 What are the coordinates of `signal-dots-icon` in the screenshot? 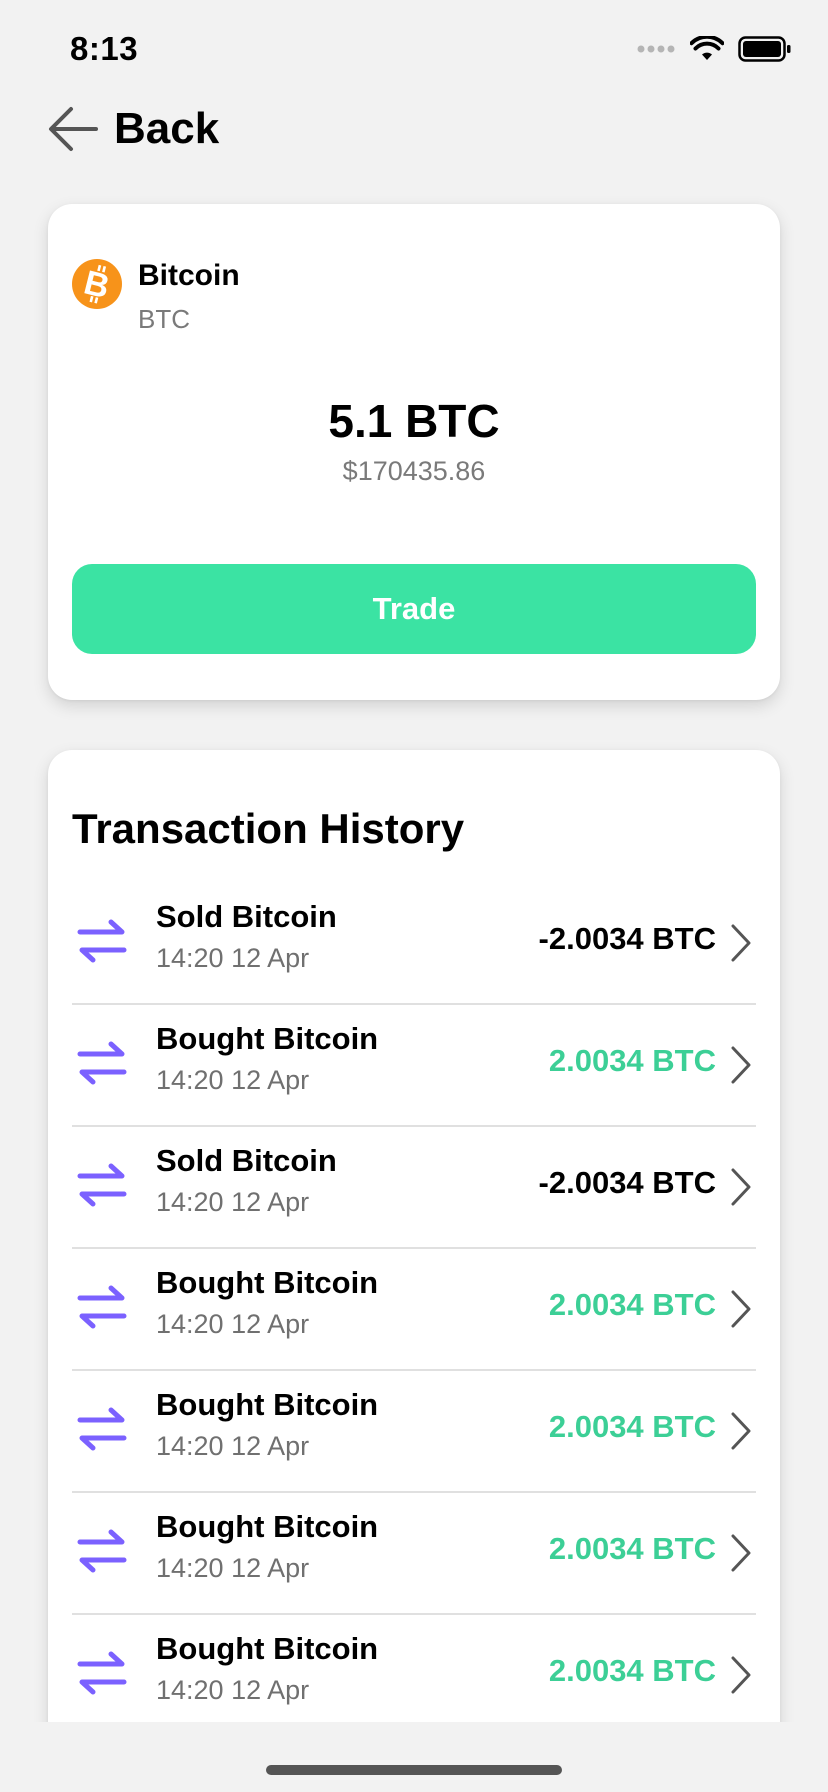 It's located at (656, 49).